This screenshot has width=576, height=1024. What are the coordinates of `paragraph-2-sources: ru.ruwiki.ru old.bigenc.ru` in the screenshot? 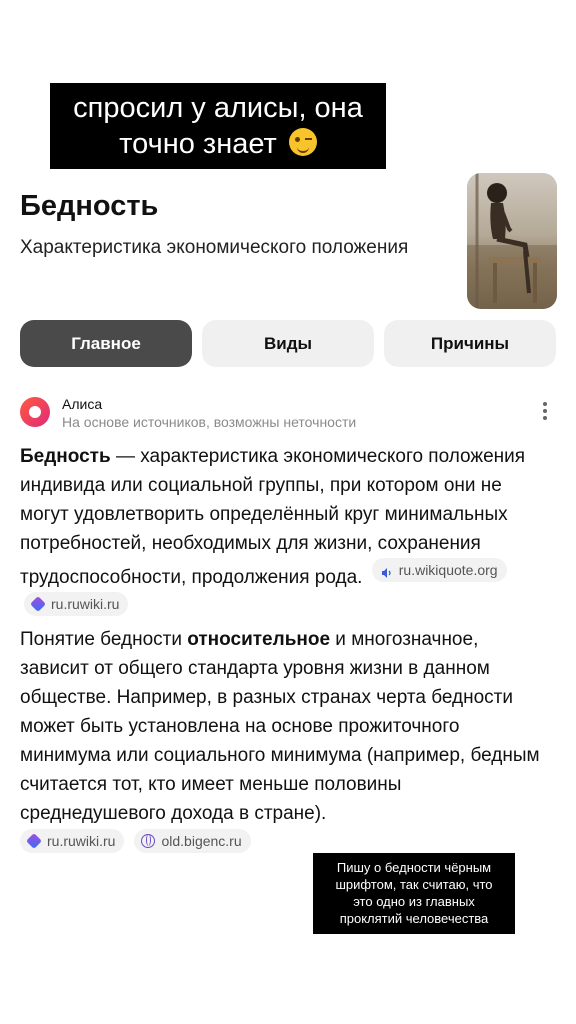 It's located at (140, 841).